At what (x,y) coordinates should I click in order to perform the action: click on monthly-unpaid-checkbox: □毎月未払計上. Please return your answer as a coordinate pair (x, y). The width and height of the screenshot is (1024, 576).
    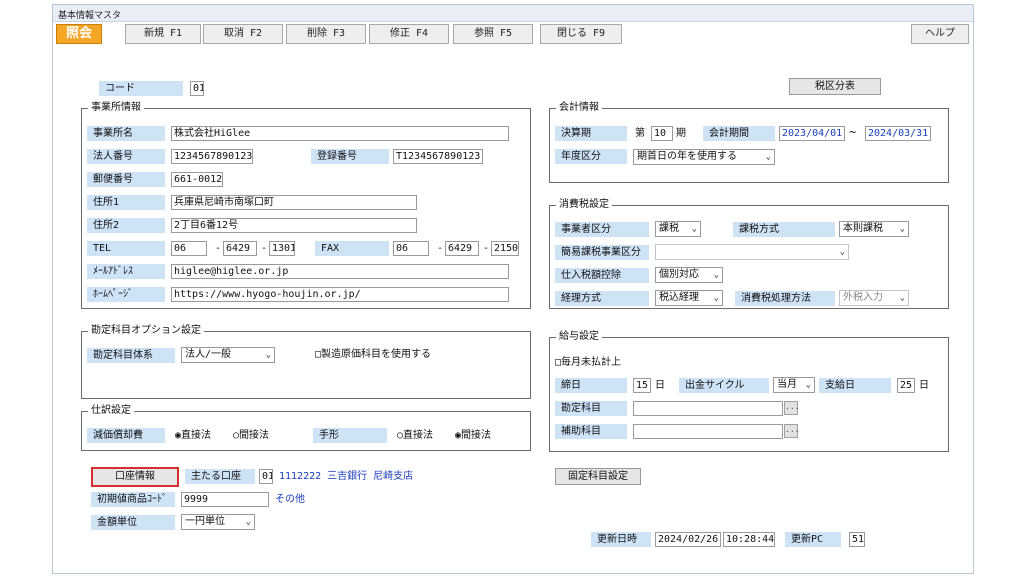
    Looking at the image, I should click on (588, 362).